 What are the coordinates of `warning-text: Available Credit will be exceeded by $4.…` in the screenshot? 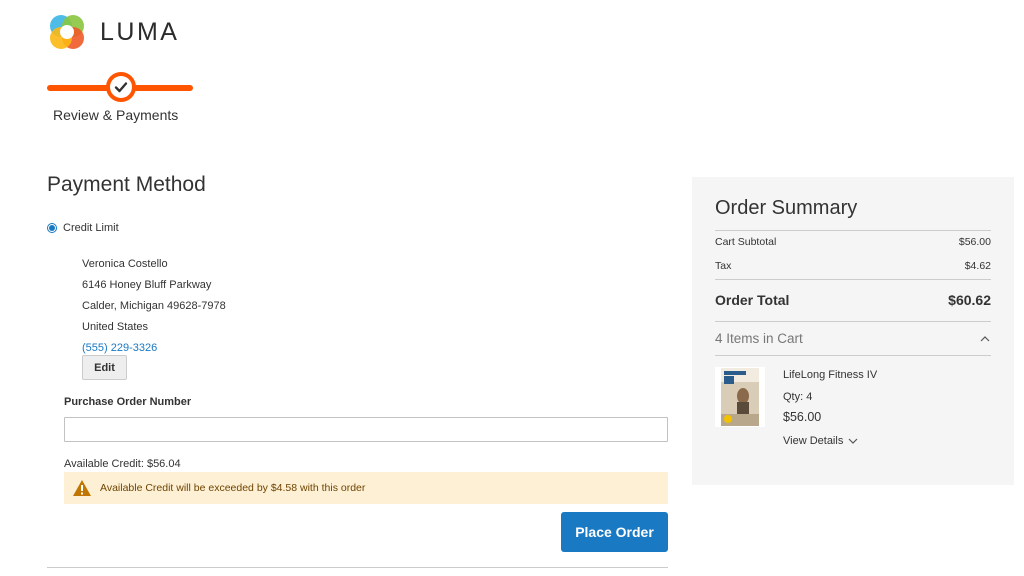 It's located at (233, 488).